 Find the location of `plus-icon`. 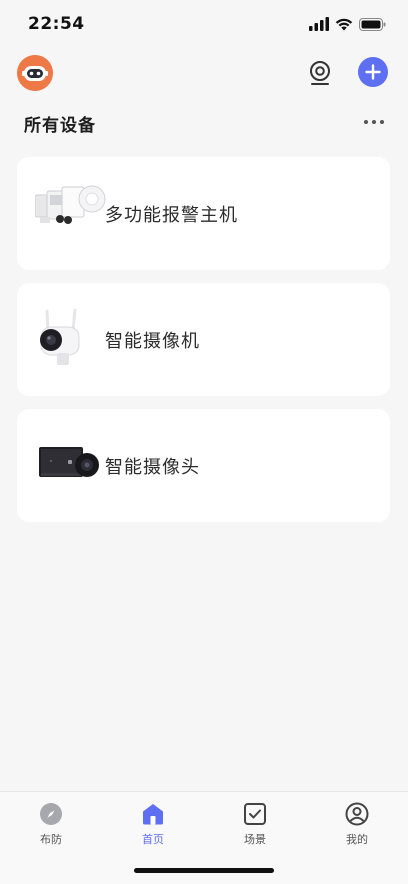

plus-icon is located at coordinates (373, 72).